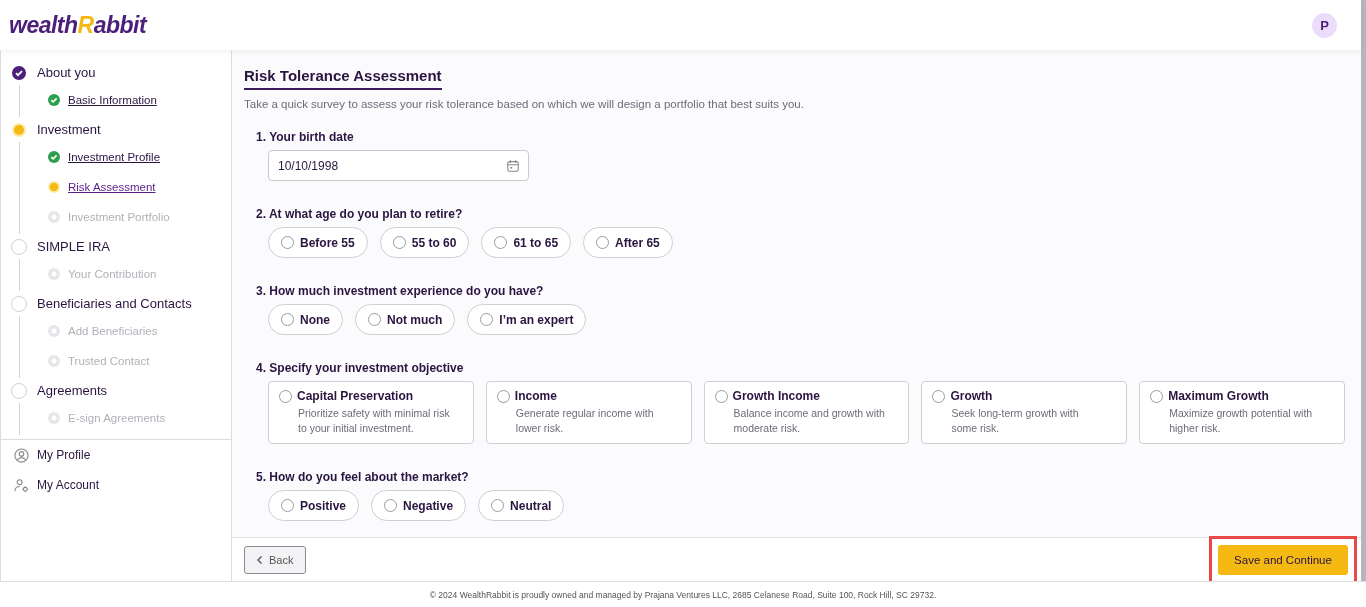 The width and height of the screenshot is (1366, 607). Describe the element at coordinates (1024, 412) in the screenshot. I see `objective-card: Growth Seek long-term growth with some risk.` at that location.